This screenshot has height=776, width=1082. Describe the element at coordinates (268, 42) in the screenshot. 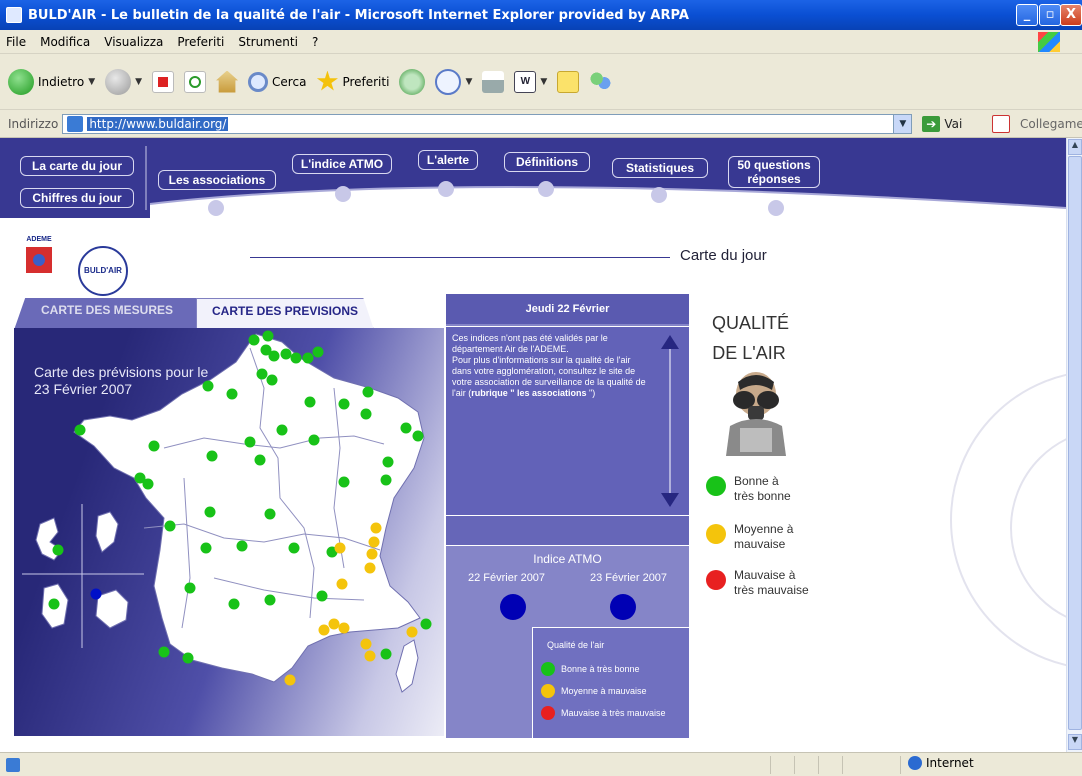

I see `menu-strumenti: Strumenti` at that location.